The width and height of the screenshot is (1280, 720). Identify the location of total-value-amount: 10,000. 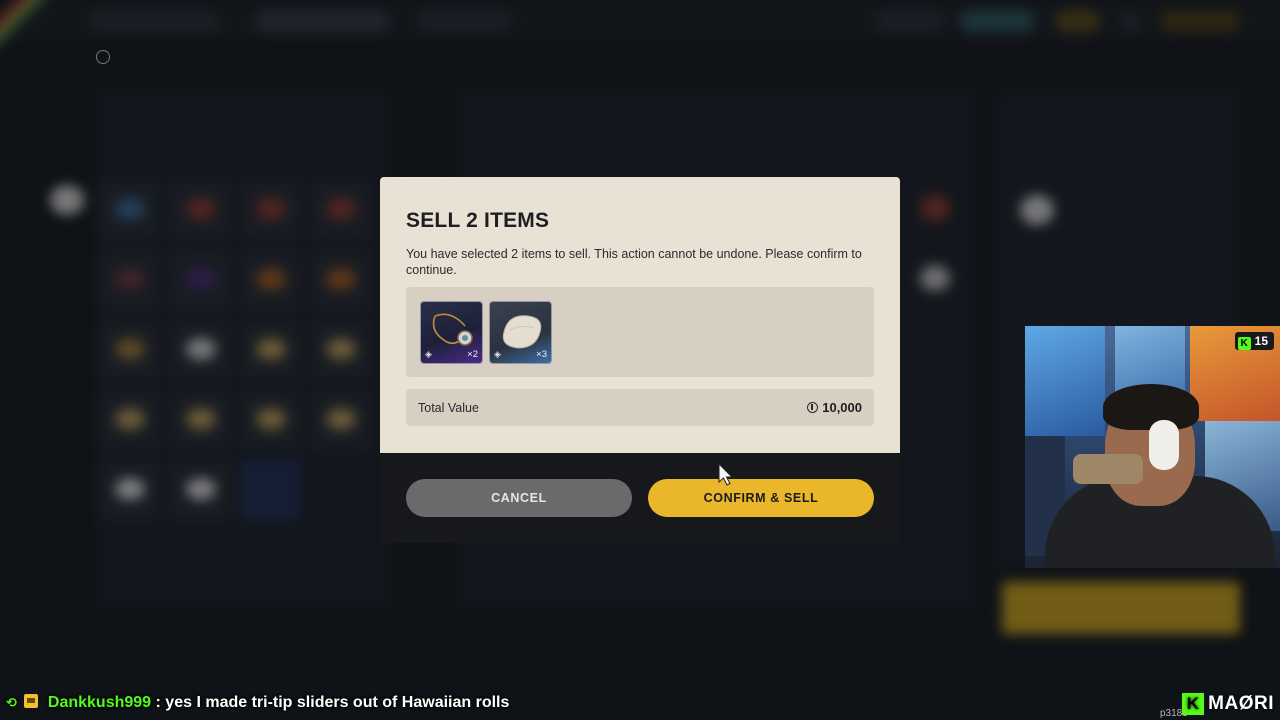
(834, 407).